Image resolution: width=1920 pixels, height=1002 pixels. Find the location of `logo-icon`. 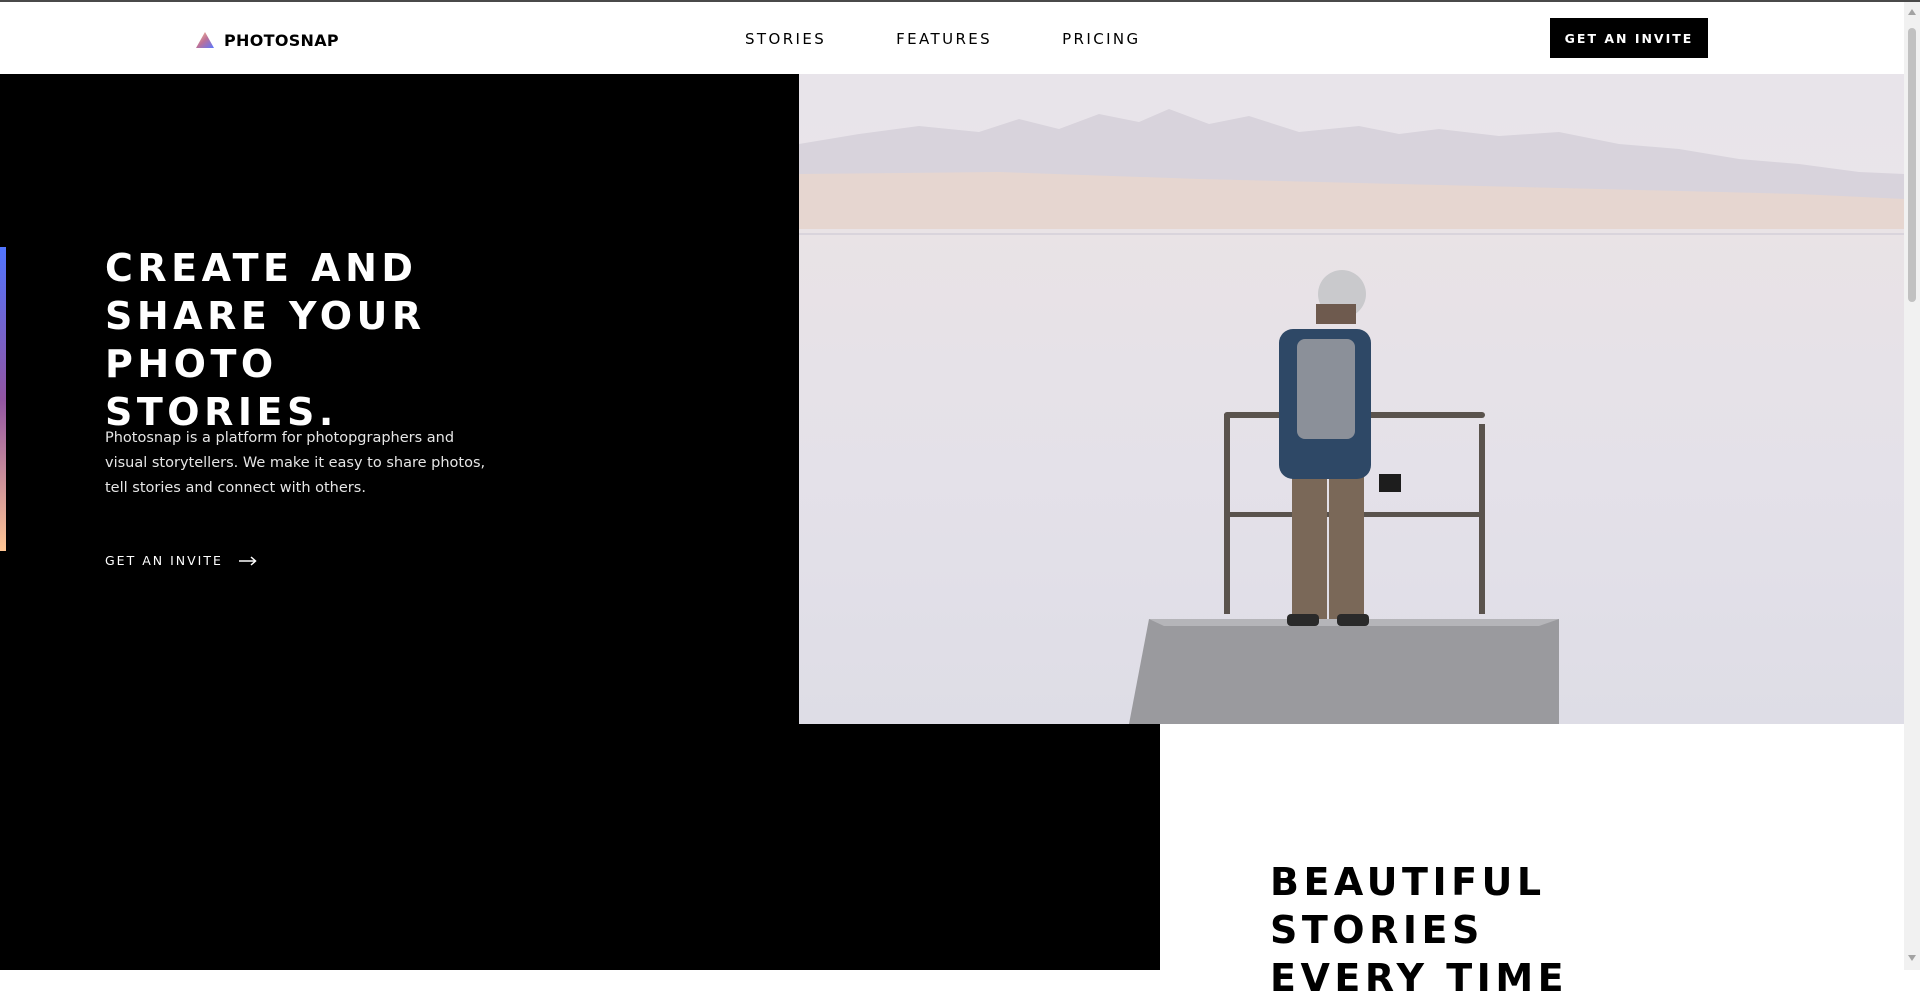

logo-icon is located at coordinates (205, 40).